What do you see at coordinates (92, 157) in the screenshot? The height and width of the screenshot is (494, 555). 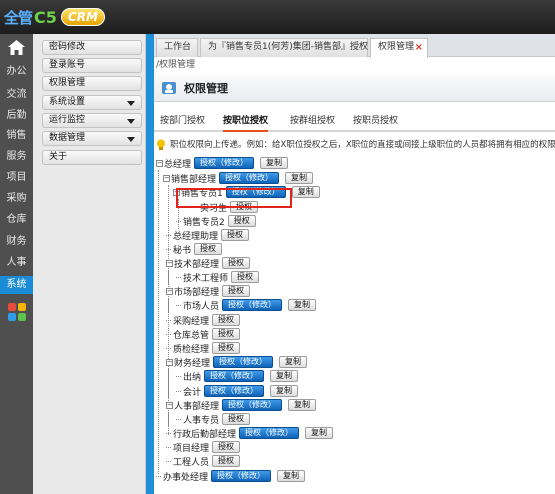 I see `submenu-item: 关于` at bounding box center [92, 157].